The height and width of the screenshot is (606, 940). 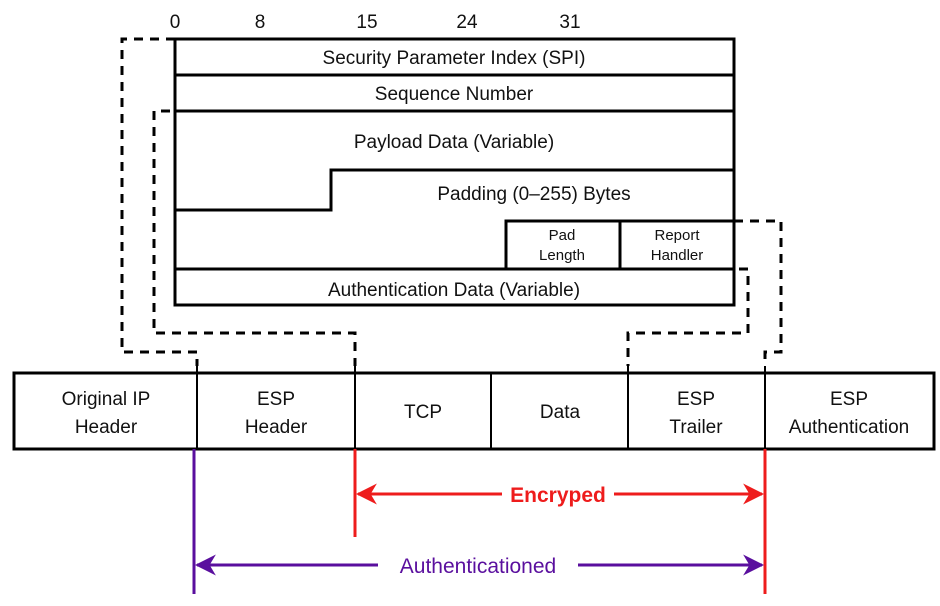 I want to click on encrypted-label: Encryped, so click(x=558, y=495).